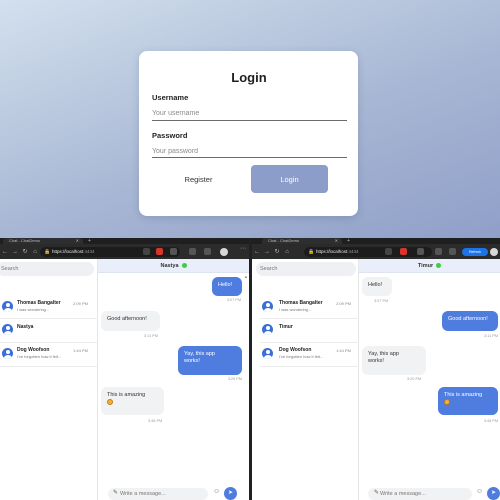  I want to click on contact-name: Dog Woofson, so click(33, 350).